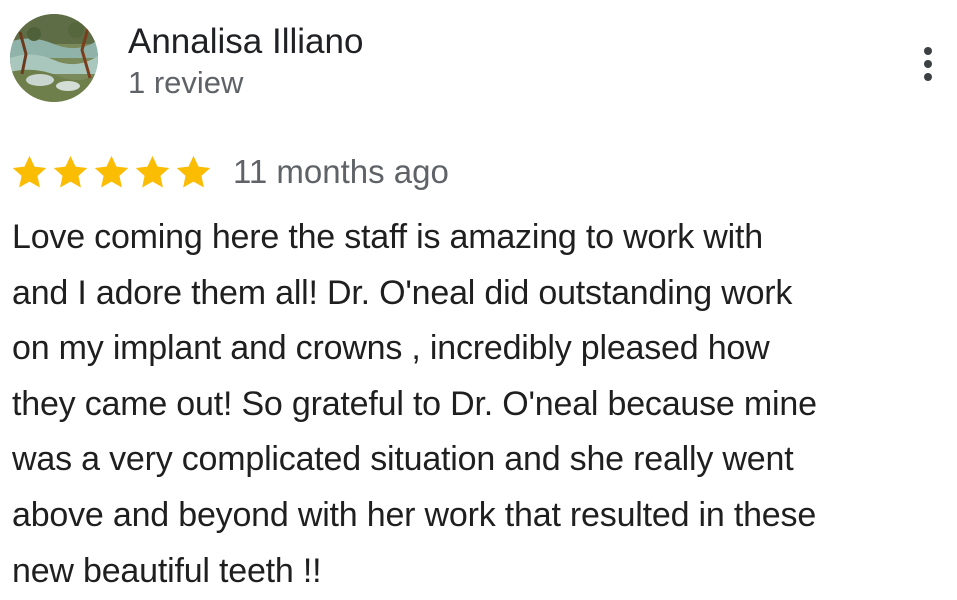  Describe the element at coordinates (341, 171) in the screenshot. I see `review-time: 11 months ago` at that location.